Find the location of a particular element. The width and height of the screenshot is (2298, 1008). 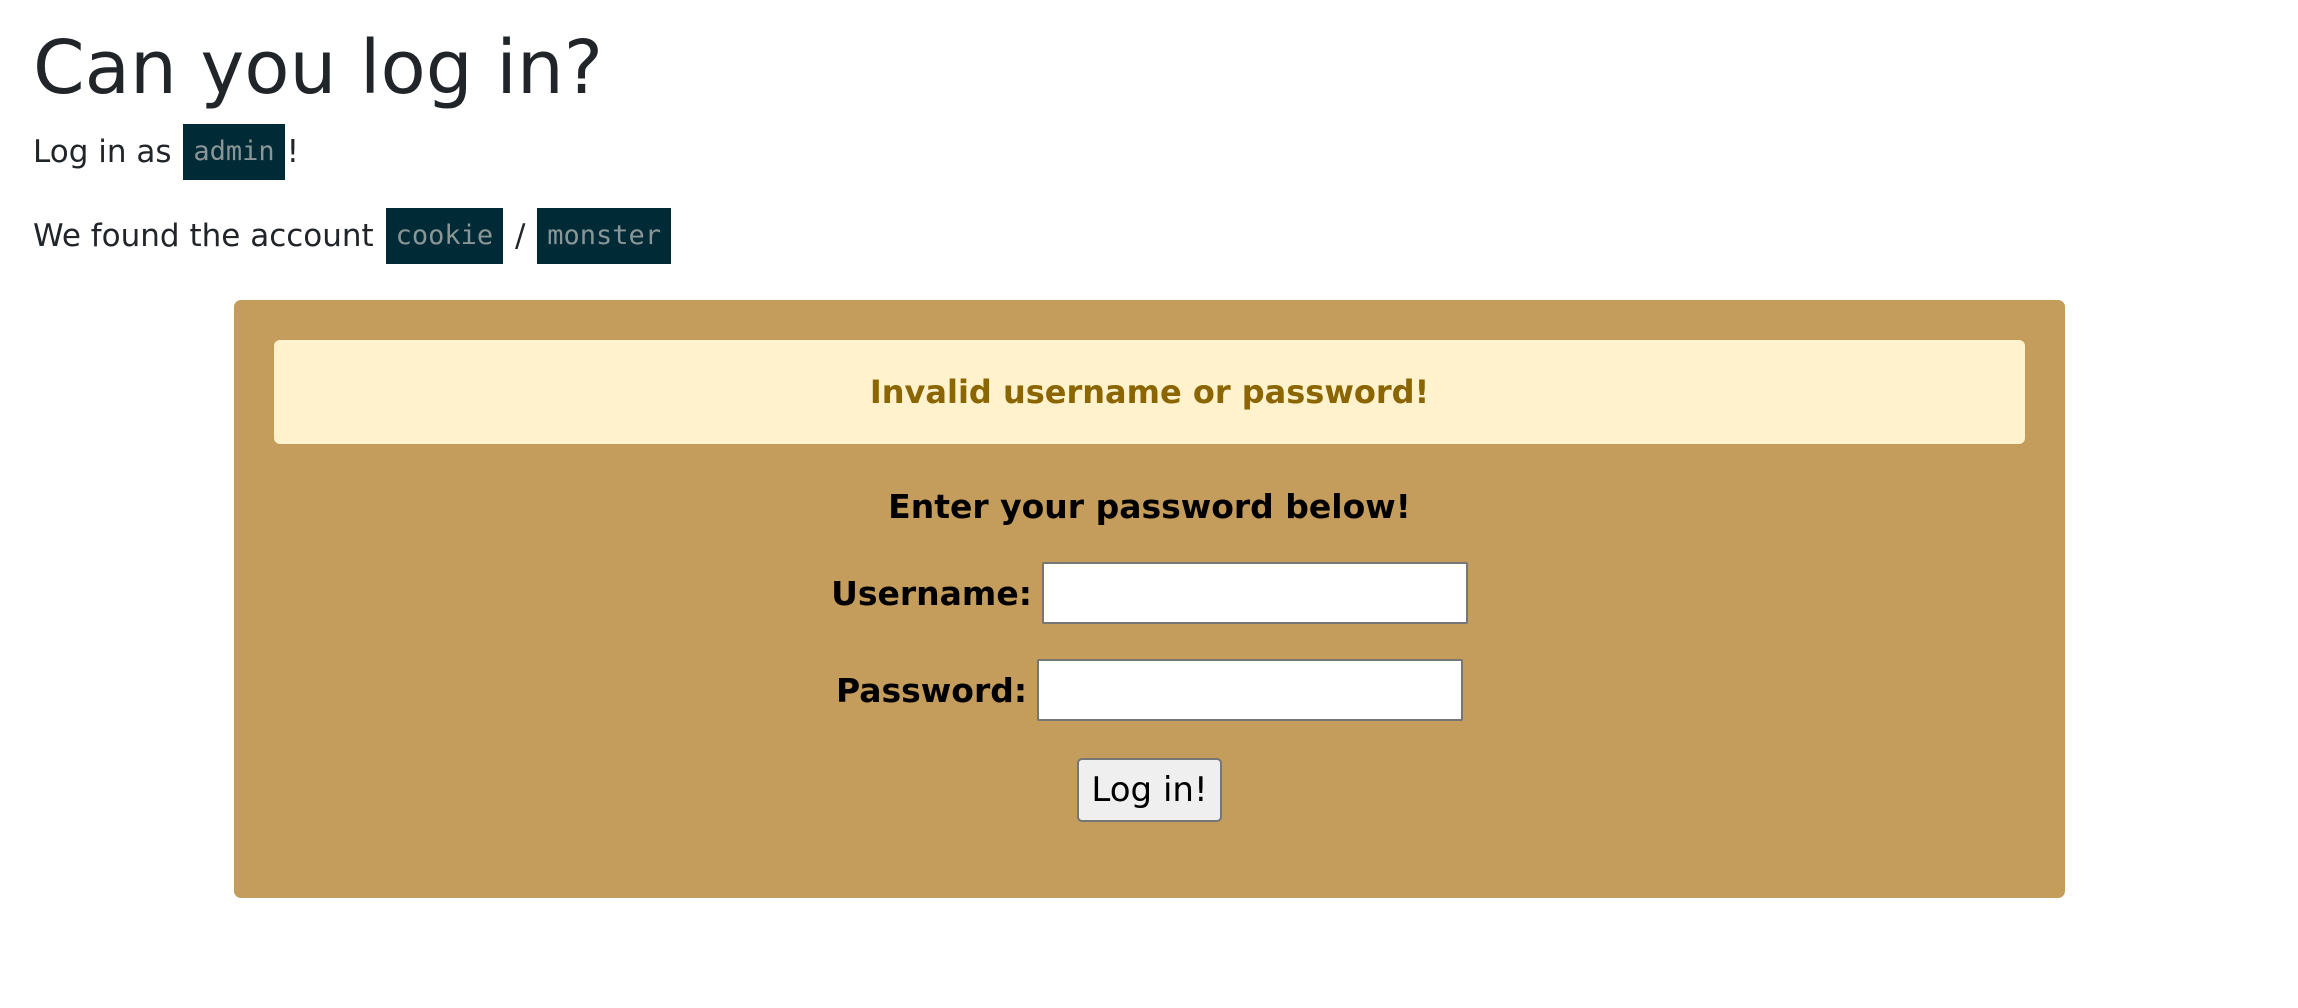

username-label: Username: is located at coordinates (931, 593).